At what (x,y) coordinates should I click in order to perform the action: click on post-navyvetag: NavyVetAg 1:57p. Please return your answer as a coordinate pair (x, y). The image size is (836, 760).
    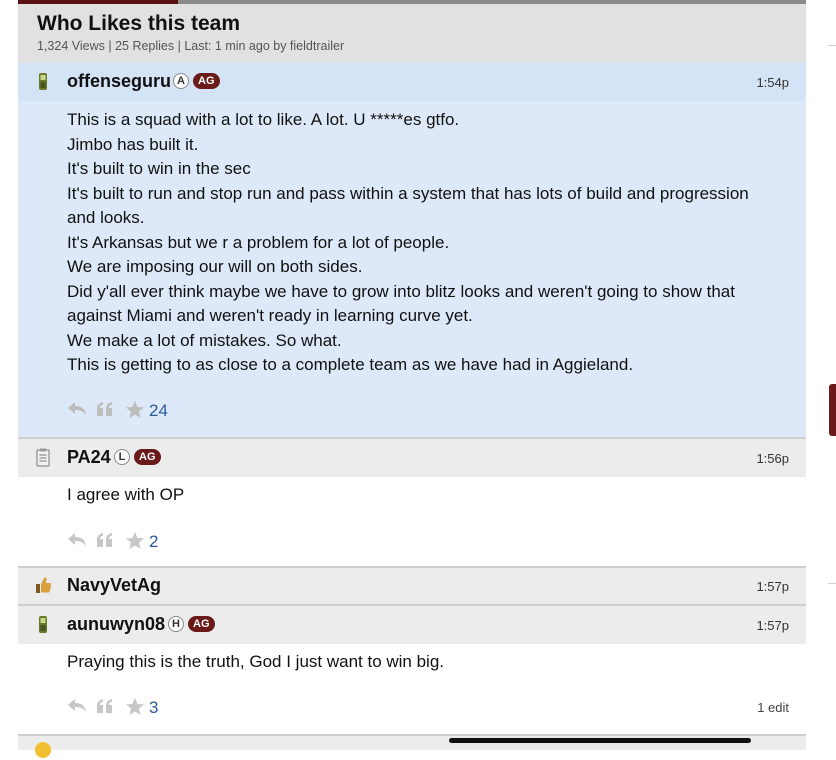
    Looking at the image, I should click on (412, 586).